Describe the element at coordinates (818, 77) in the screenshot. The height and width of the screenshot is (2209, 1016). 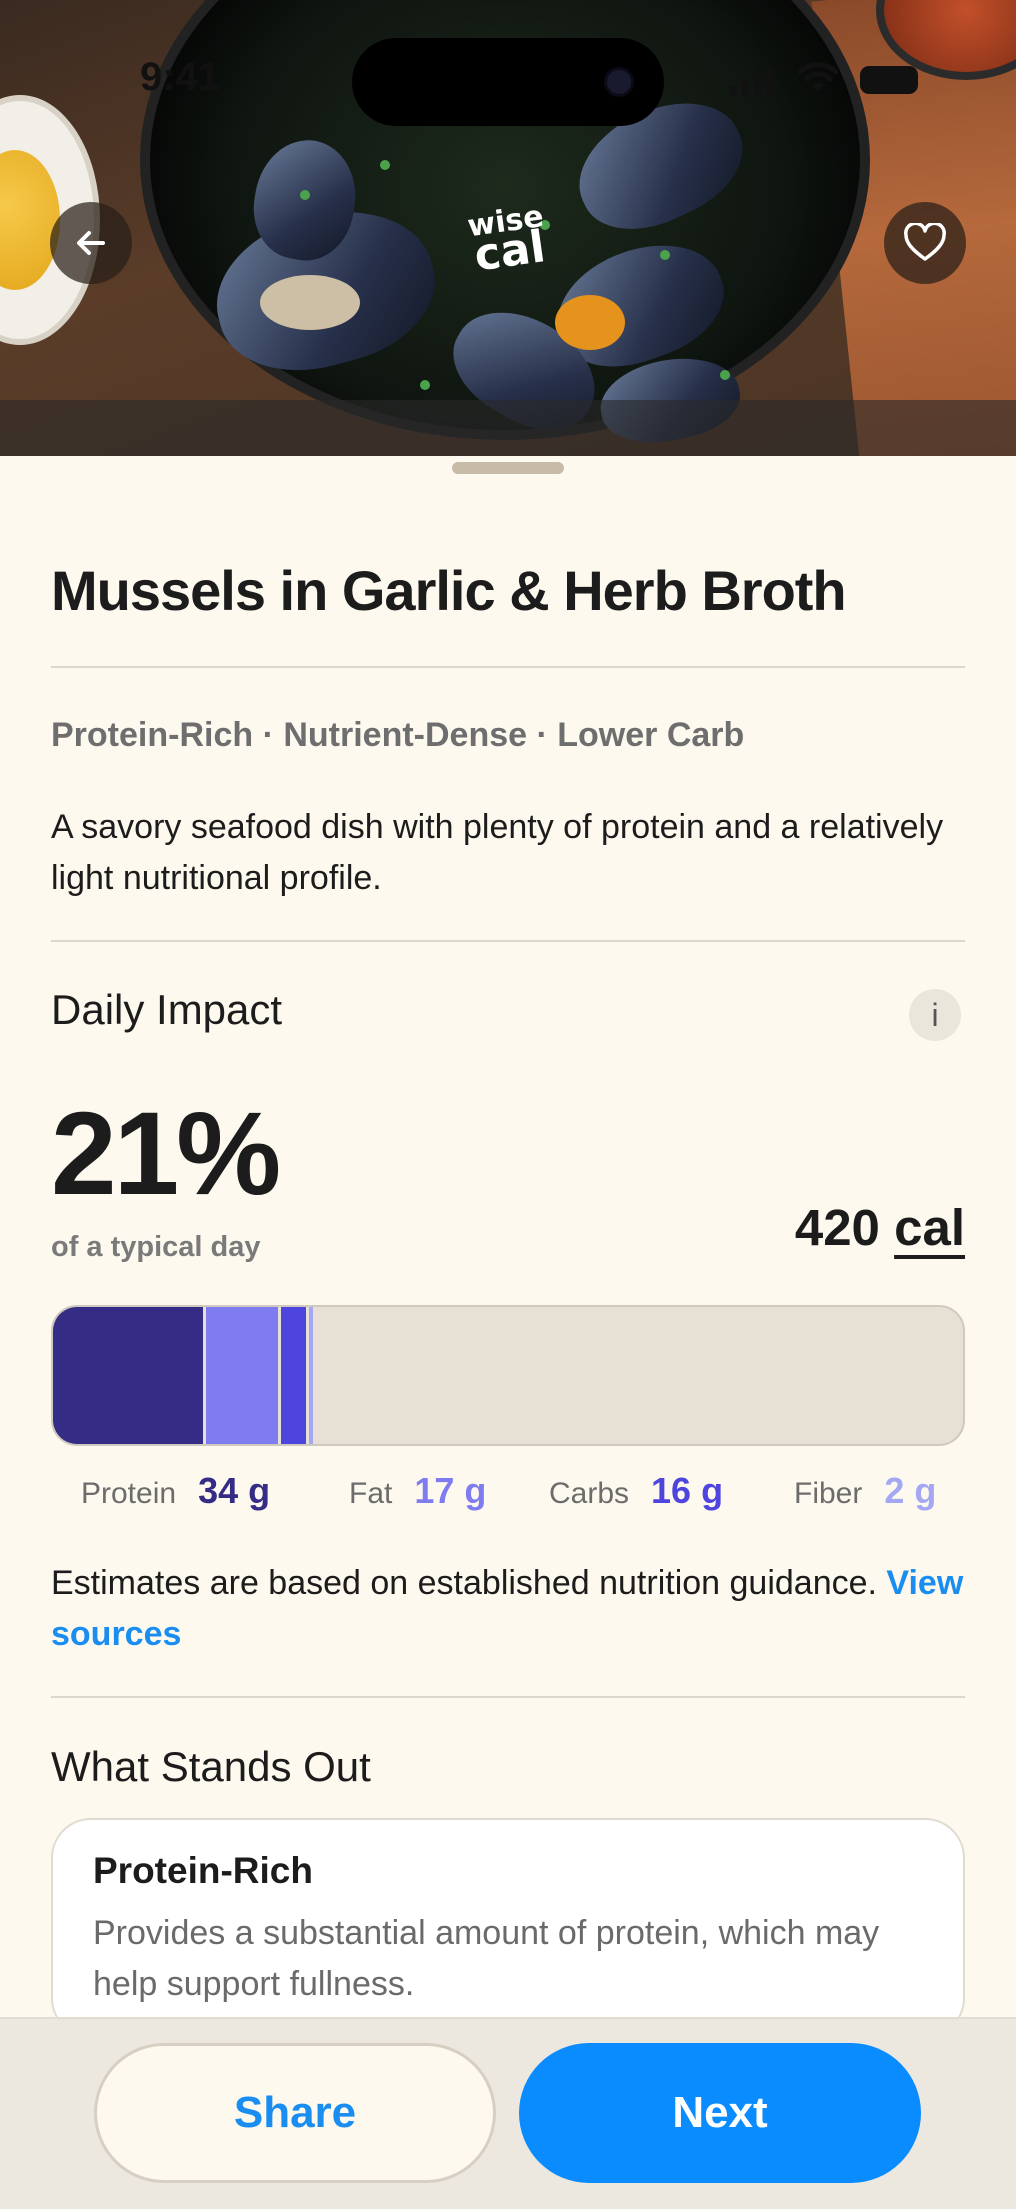
I see `wifi-icon` at that location.